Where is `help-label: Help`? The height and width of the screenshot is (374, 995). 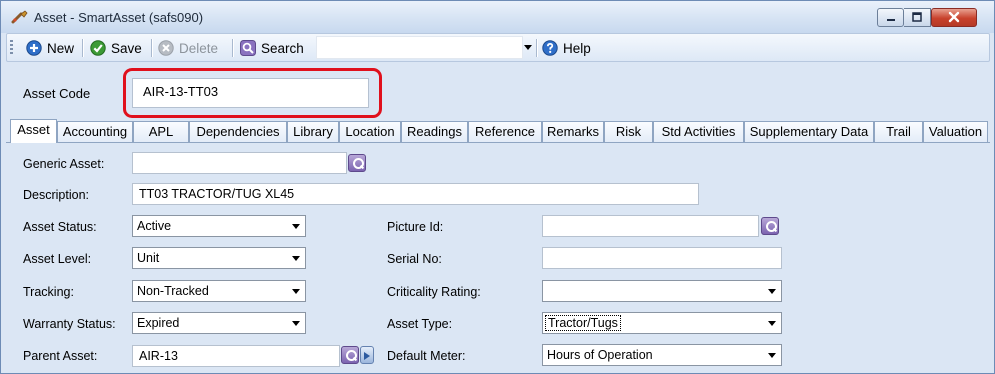 help-label: Help is located at coordinates (577, 48).